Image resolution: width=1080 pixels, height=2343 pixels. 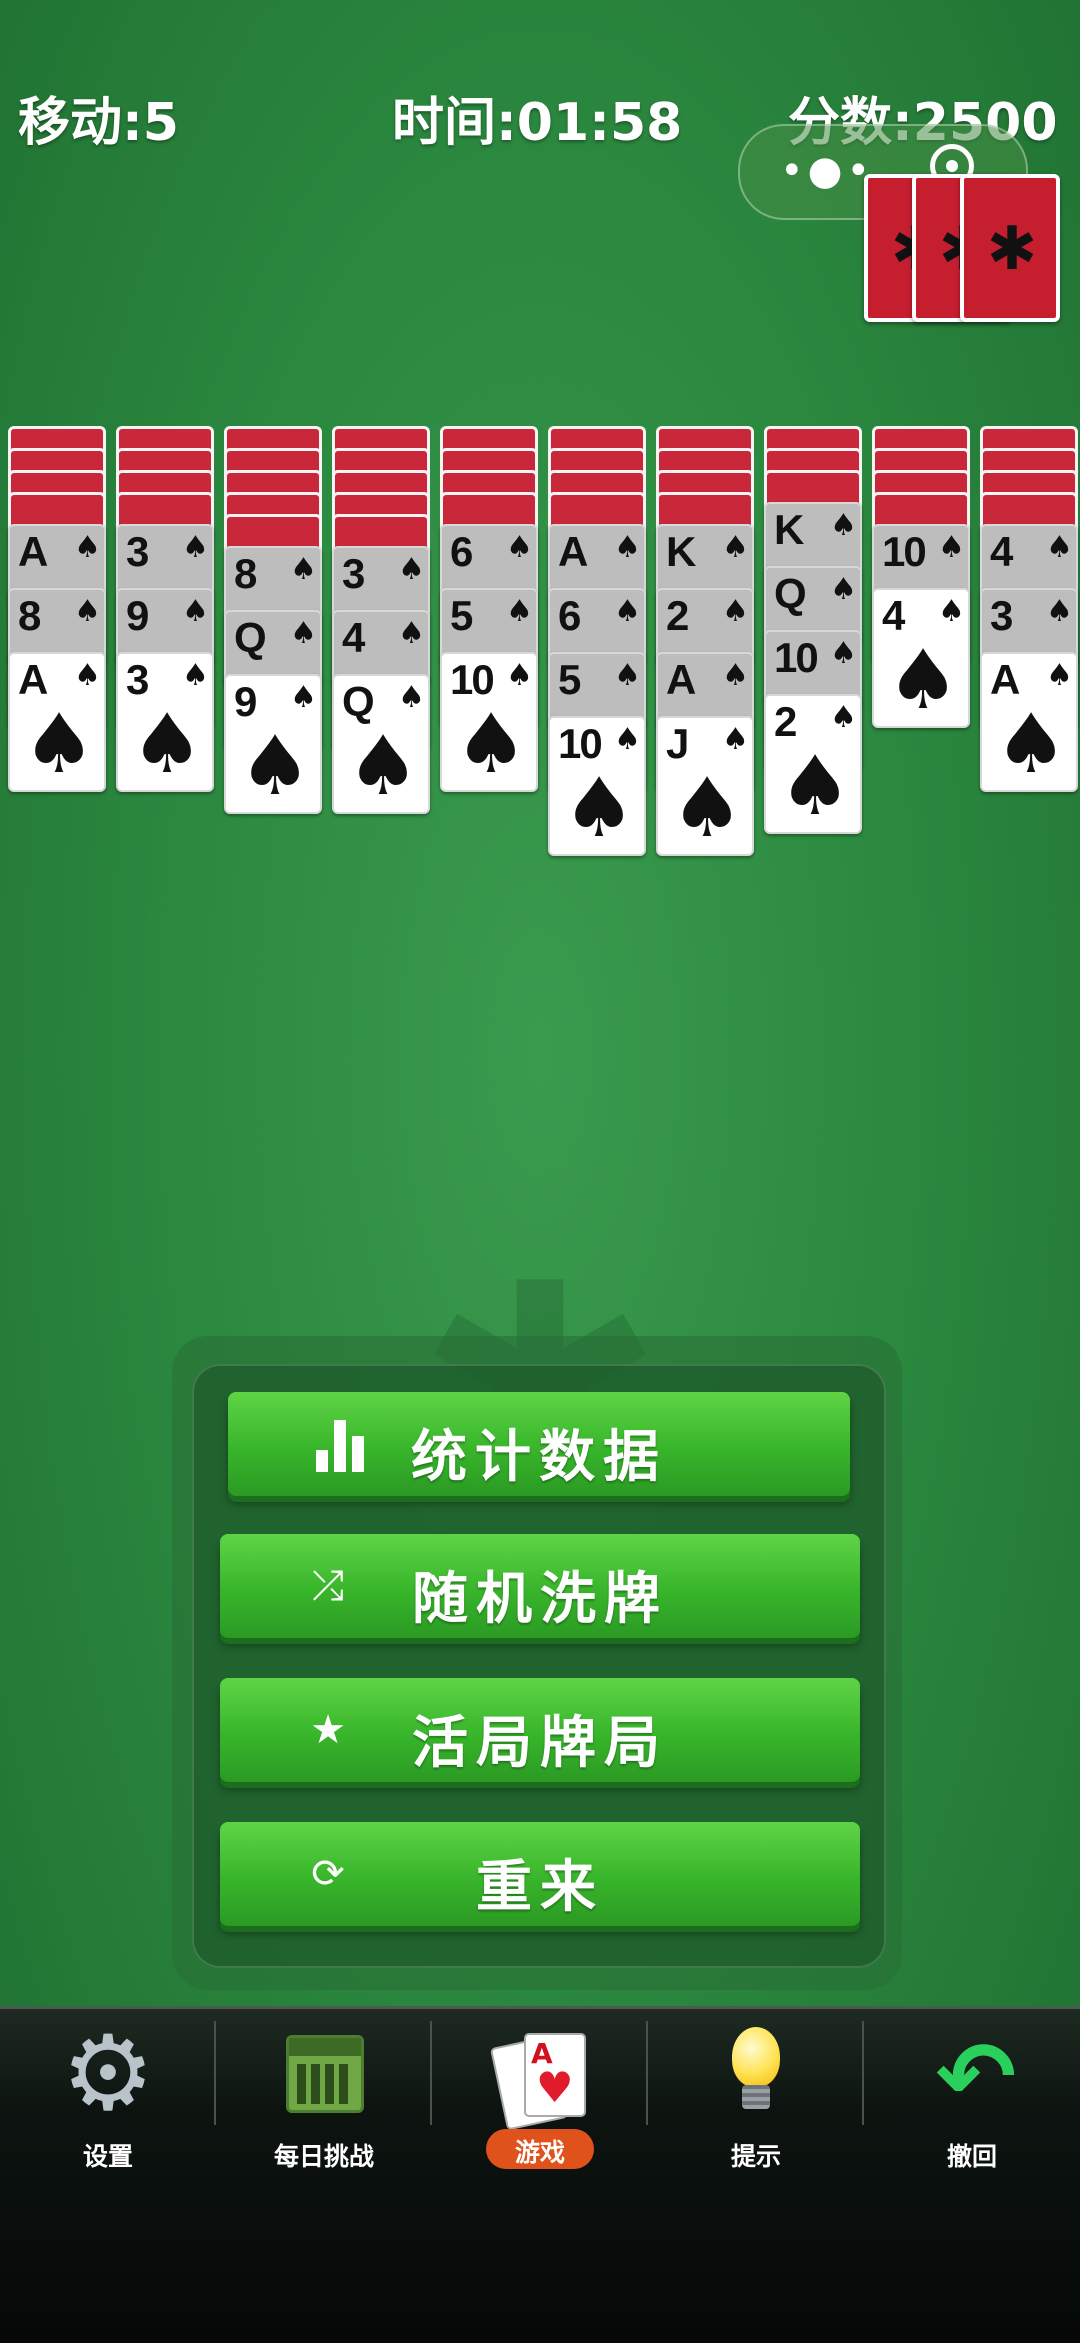 What do you see at coordinates (323, 2156) in the screenshot?
I see `nav-daily-label: 每日挑战` at bounding box center [323, 2156].